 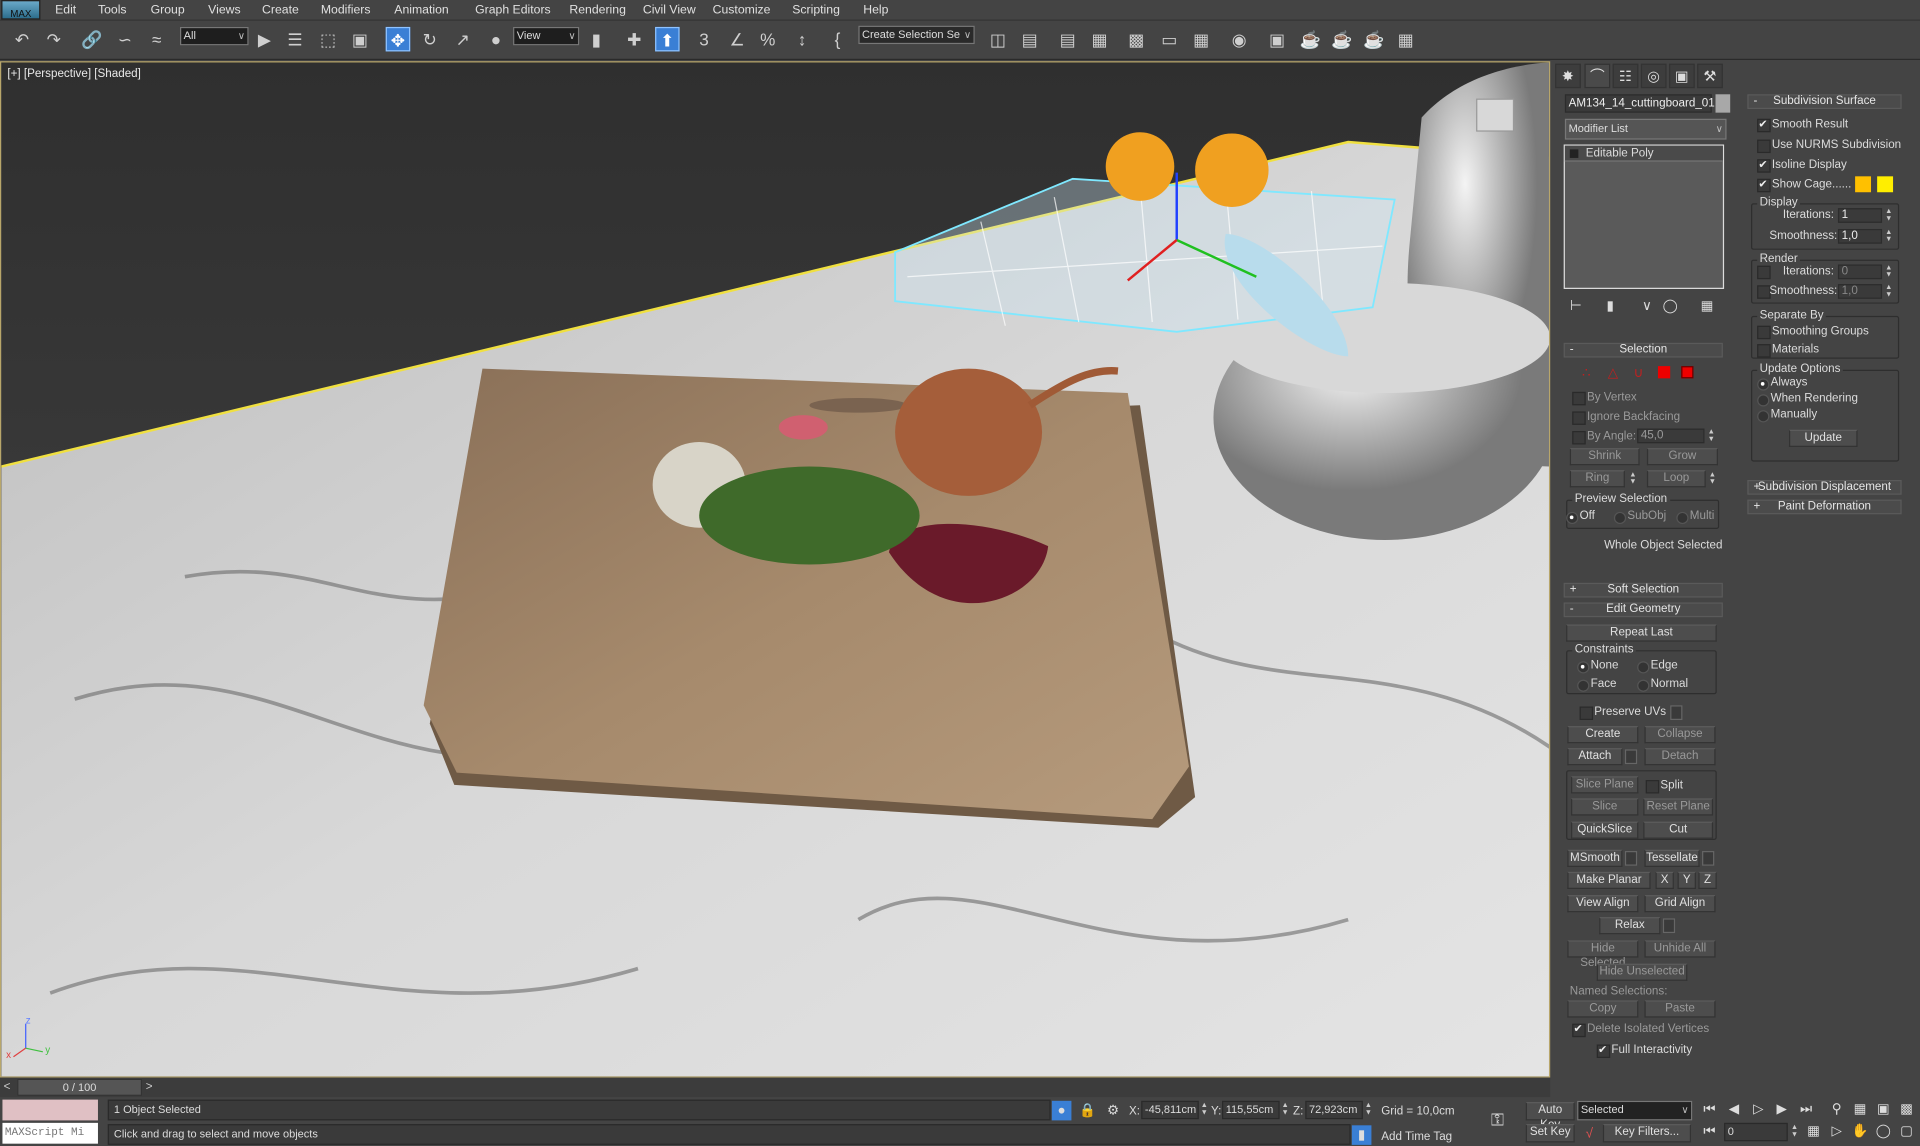 What do you see at coordinates (1707, 306) in the screenshot?
I see `configure-modifier-sets-icon: ▦` at bounding box center [1707, 306].